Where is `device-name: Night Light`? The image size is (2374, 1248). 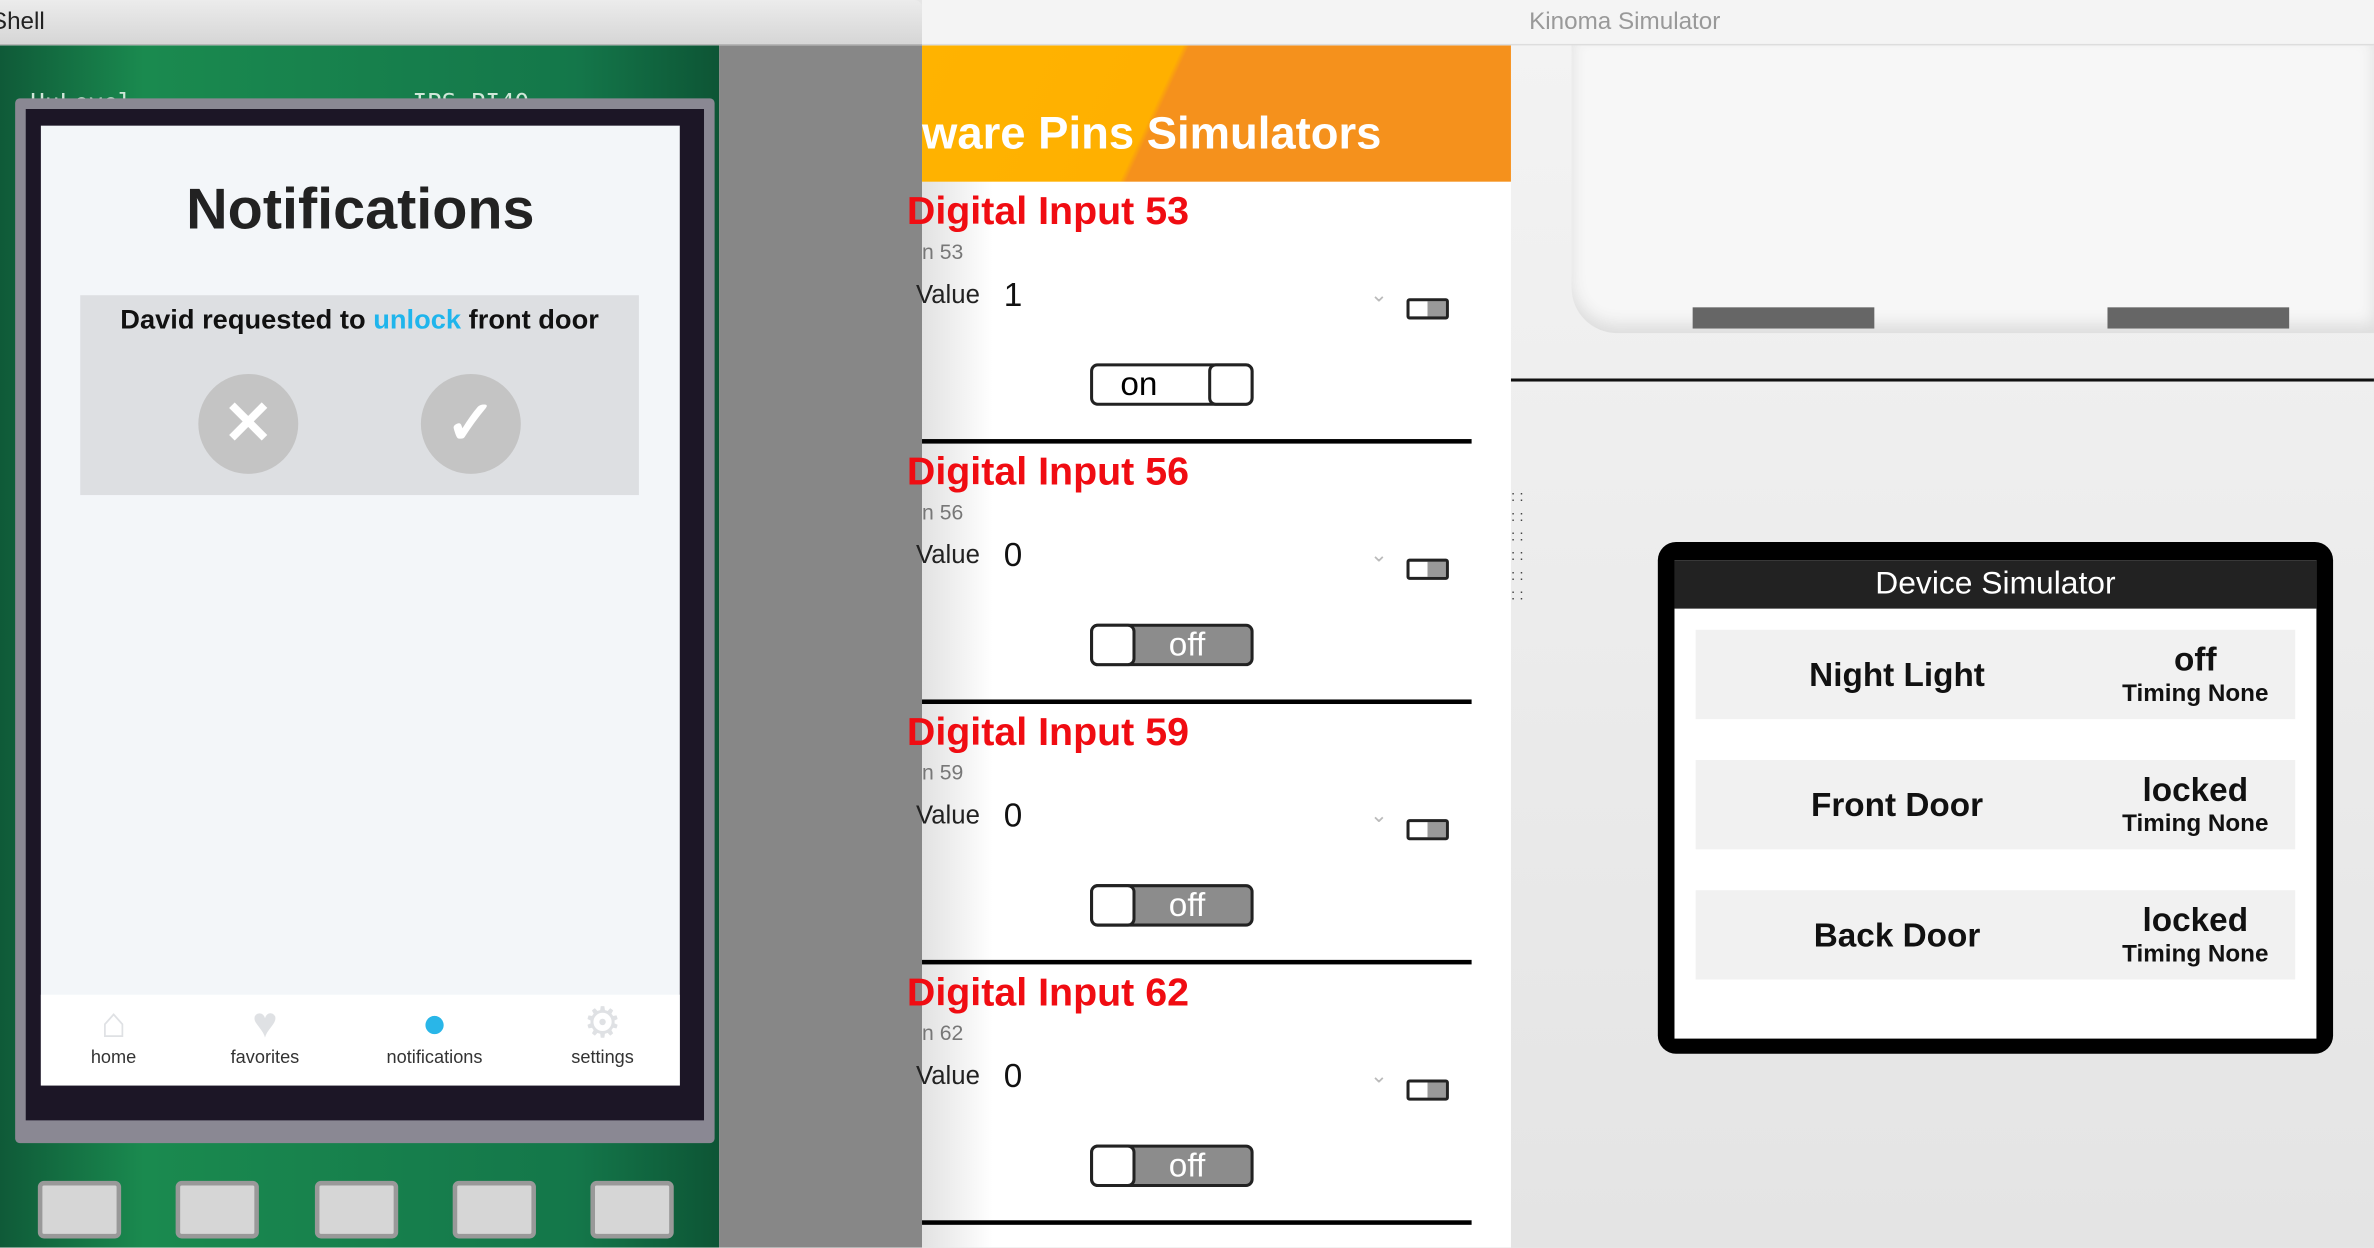 device-name: Night Light is located at coordinates (1897, 674).